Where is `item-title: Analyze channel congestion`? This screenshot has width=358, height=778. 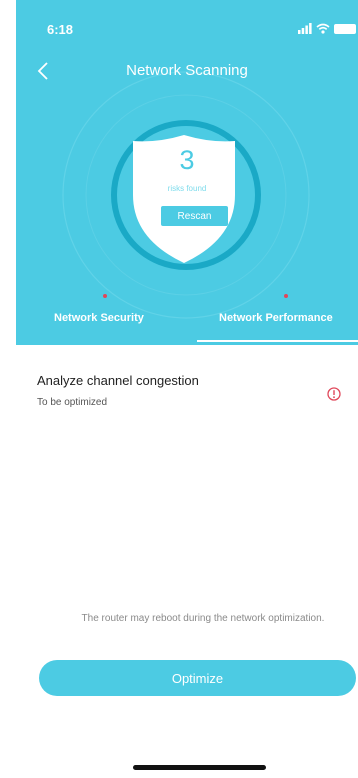 item-title: Analyze channel congestion is located at coordinates (118, 380).